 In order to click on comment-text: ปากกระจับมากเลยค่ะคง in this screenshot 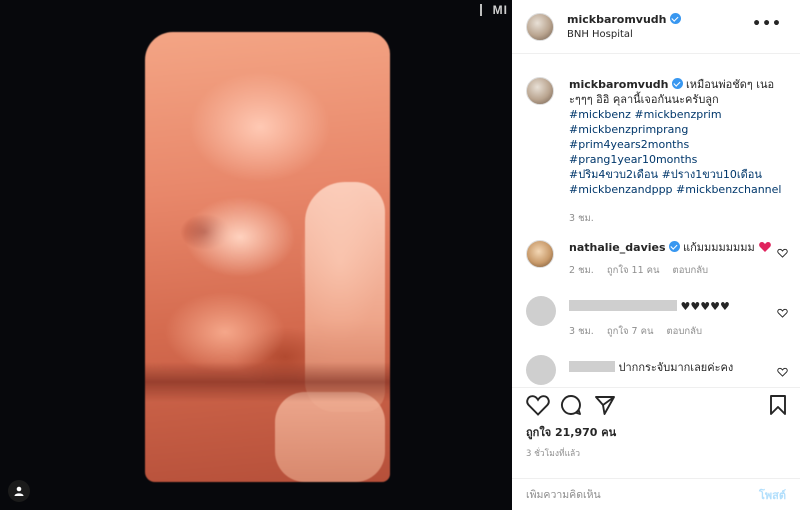, I will do `click(676, 367)`.